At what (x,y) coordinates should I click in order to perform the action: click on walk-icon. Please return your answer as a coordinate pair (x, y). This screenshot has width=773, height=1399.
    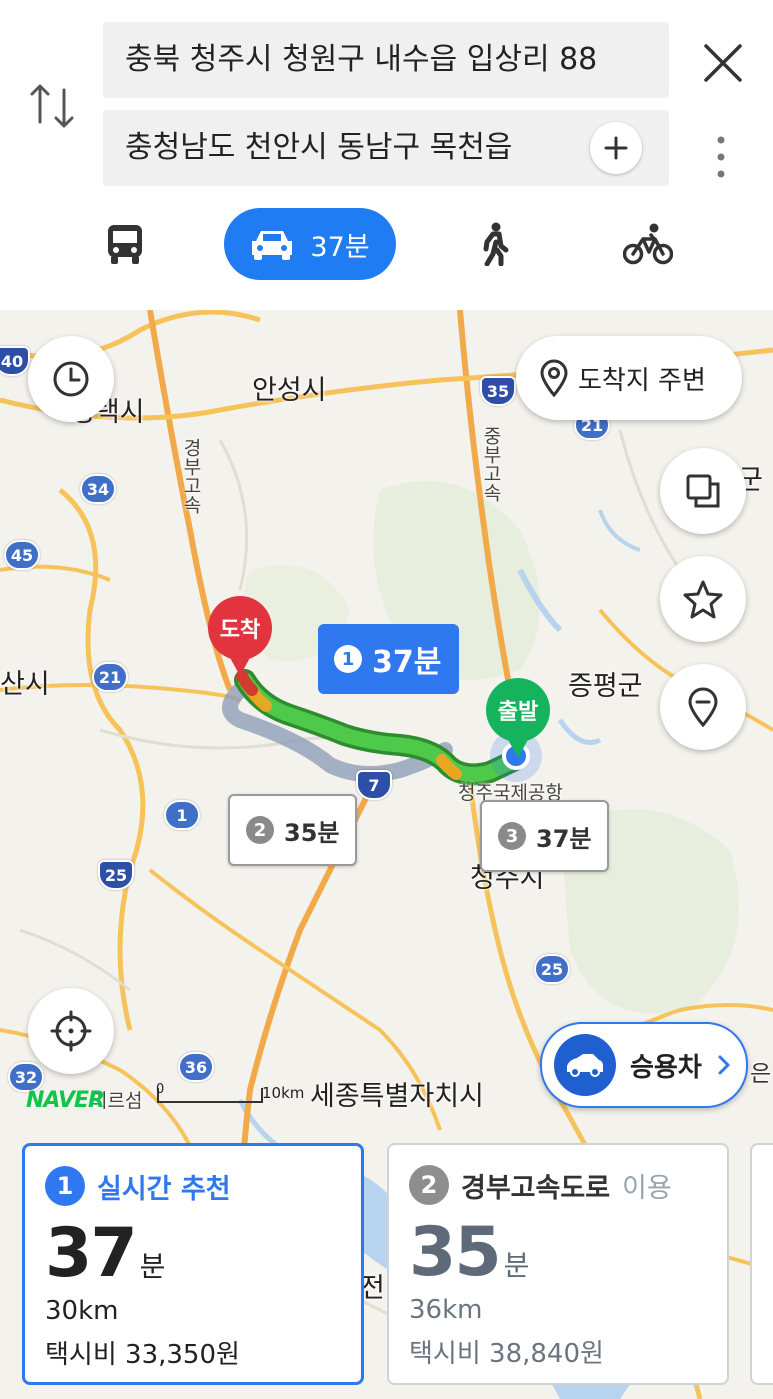
    Looking at the image, I should click on (496, 244).